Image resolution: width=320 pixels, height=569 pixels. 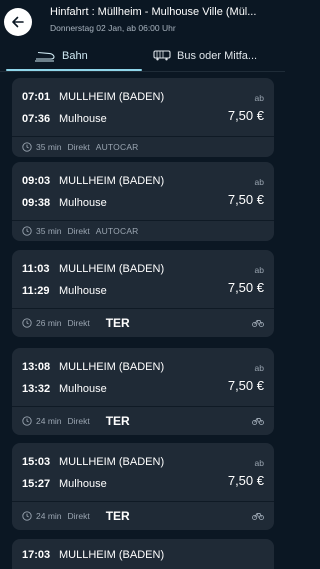 I want to click on arrival-time: 09:38, so click(x=36, y=203).